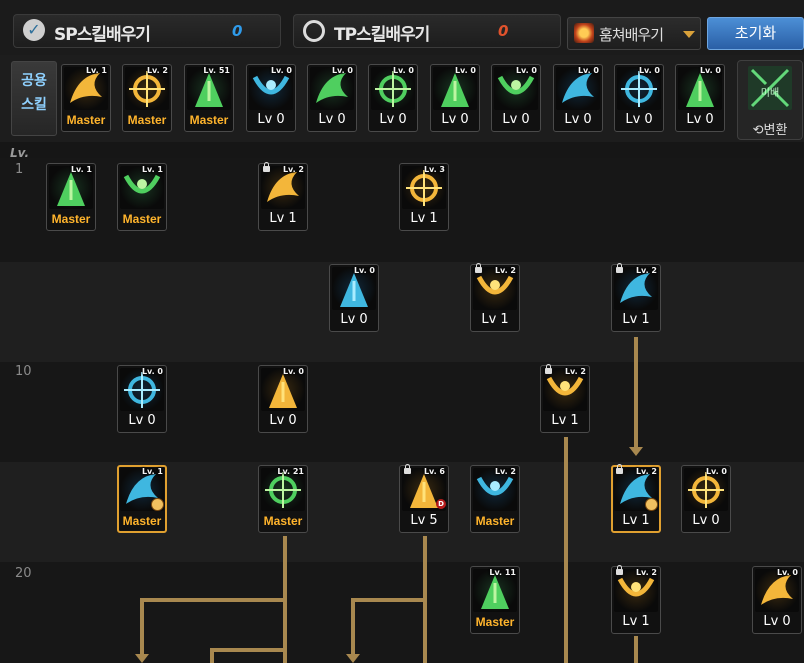  Describe the element at coordinates (424, 197) in the screenshot. I see `skill-slot: Lv. 3 Lv 1` at that location.